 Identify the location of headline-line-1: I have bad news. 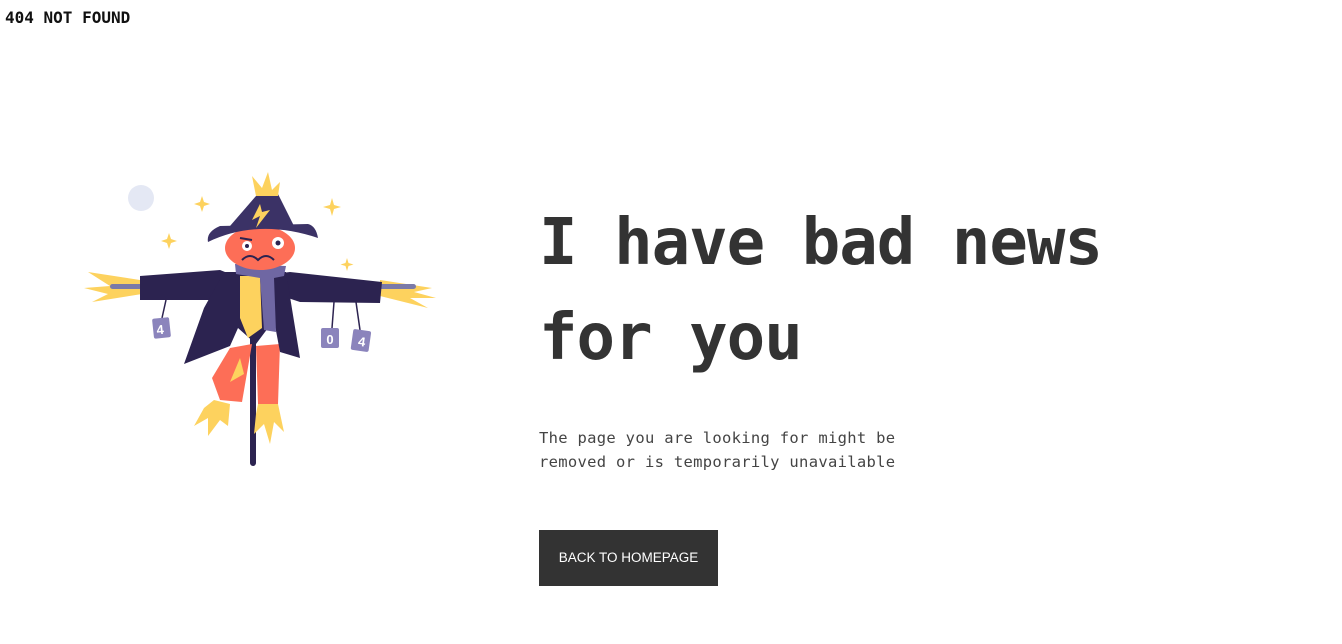
(821, 243).